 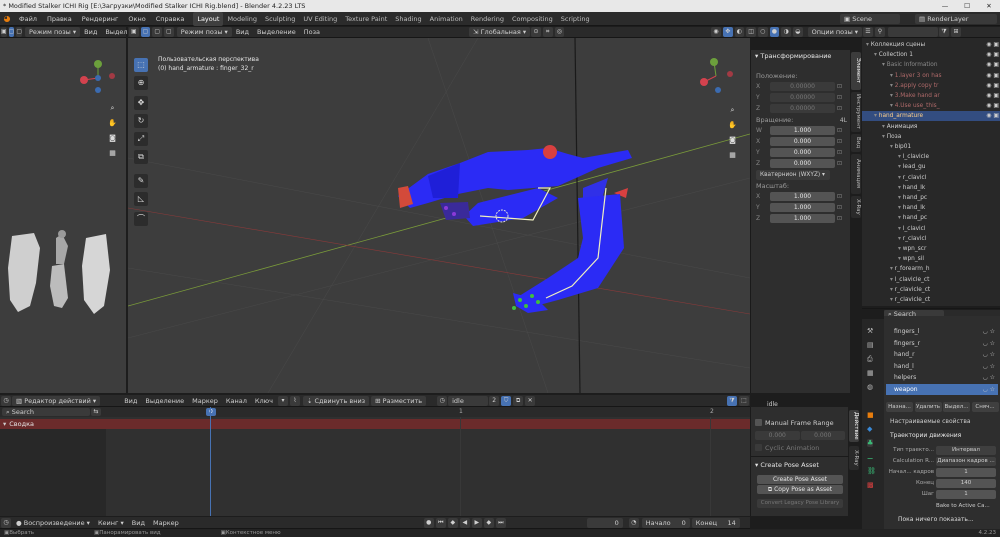 What do you see at coordinates (854, 426) in the screenshot?
I see `tab-action: Действие` at bounding box center [854, 426].